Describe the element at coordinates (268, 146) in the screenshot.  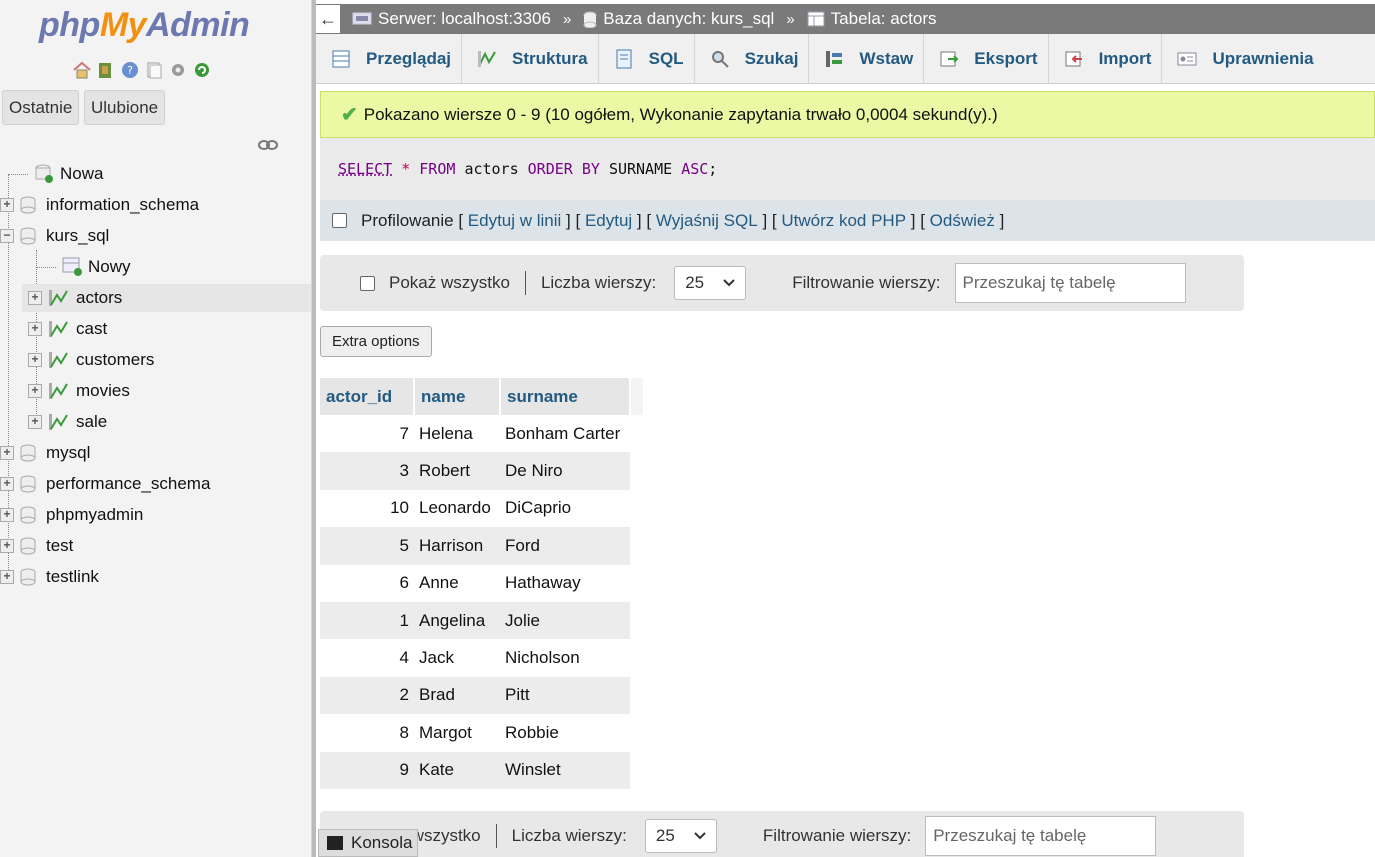
I see `link-with-main-panel-icon` at that location.